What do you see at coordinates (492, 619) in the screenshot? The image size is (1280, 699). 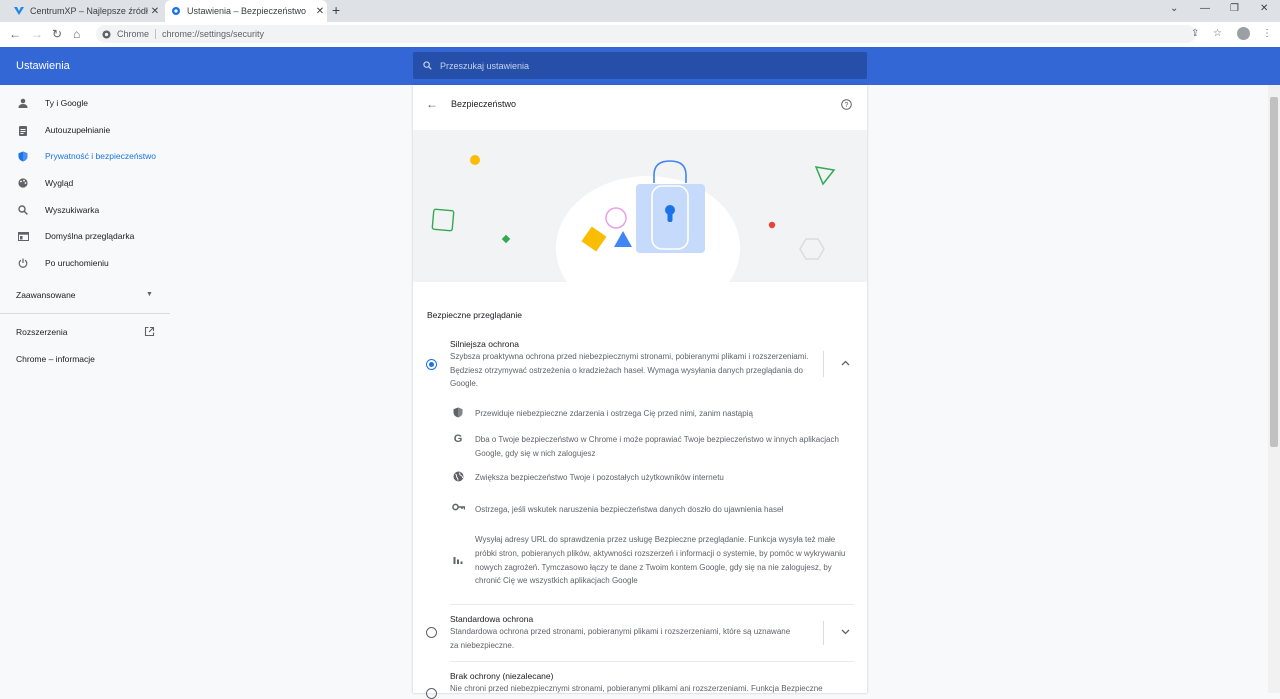 I see `option-title: Standardowa ochrona` at bounding box center [492, 619].